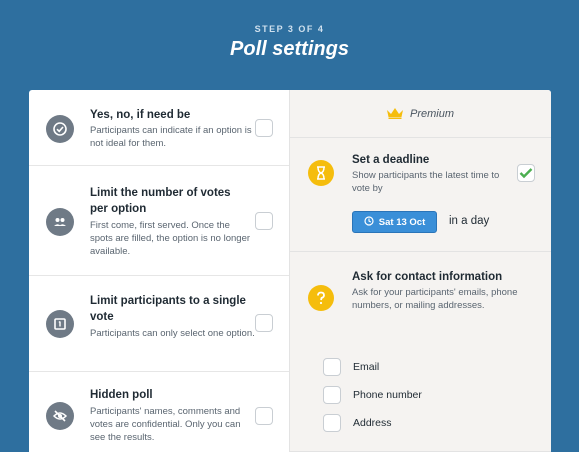  I want to click on crown-icon, so click(395, 115).